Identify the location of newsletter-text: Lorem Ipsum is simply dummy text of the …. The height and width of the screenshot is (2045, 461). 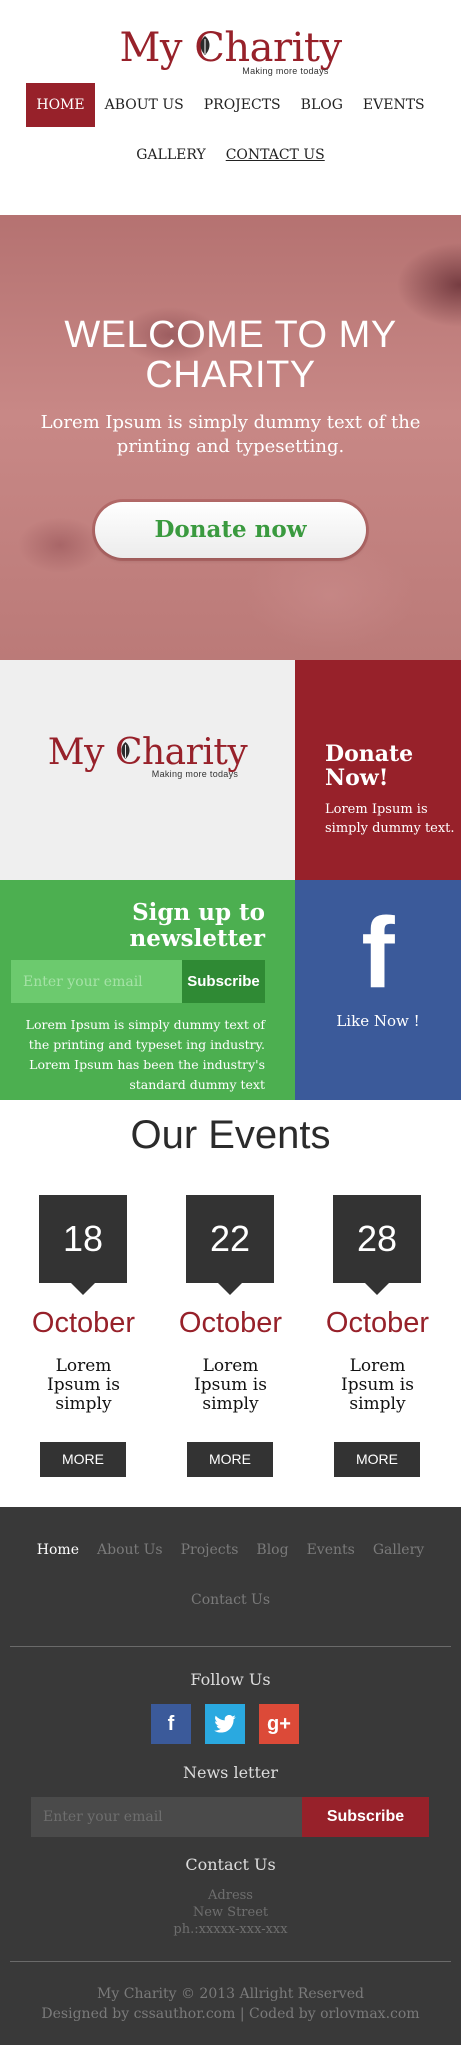
(145, 1054).